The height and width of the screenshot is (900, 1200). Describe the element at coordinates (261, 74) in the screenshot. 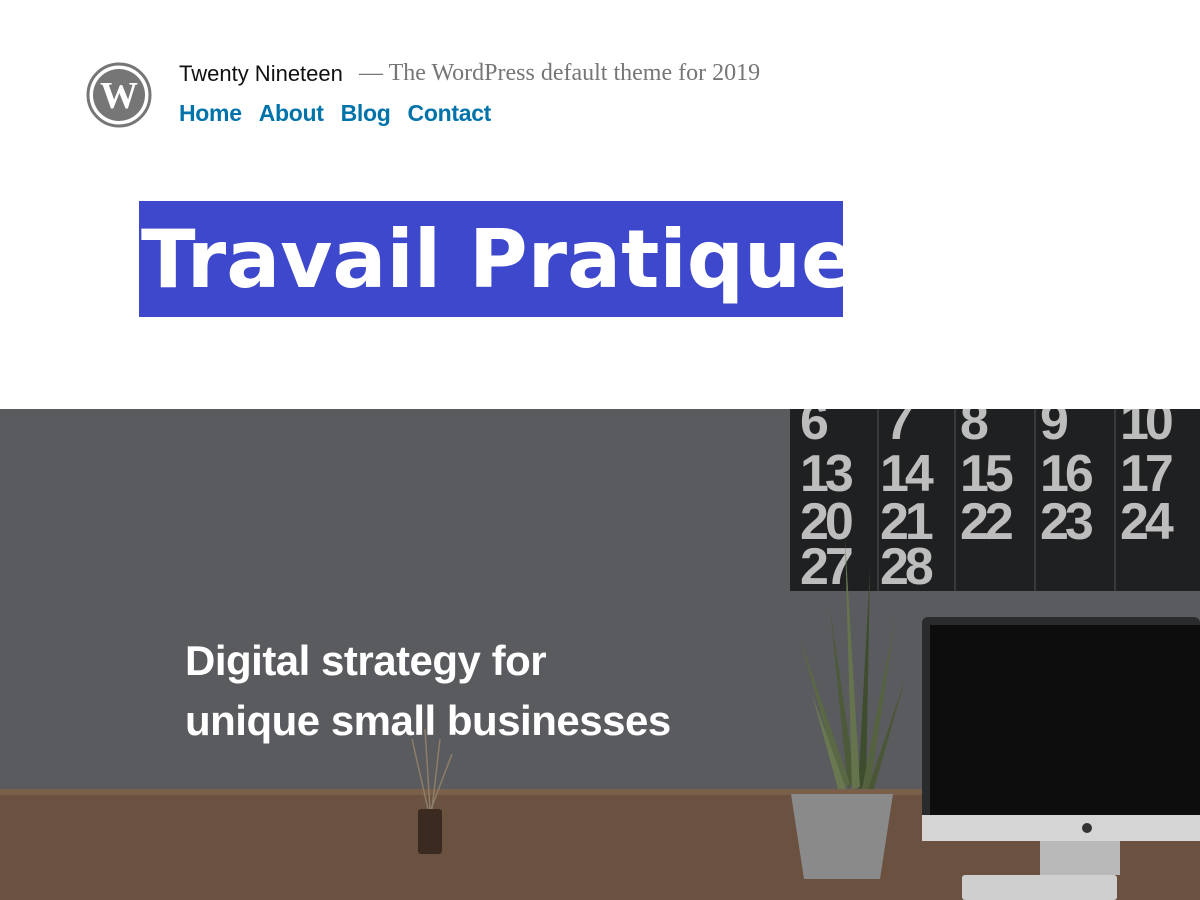

I see `site-title: Twenty Nineteen` at that location.